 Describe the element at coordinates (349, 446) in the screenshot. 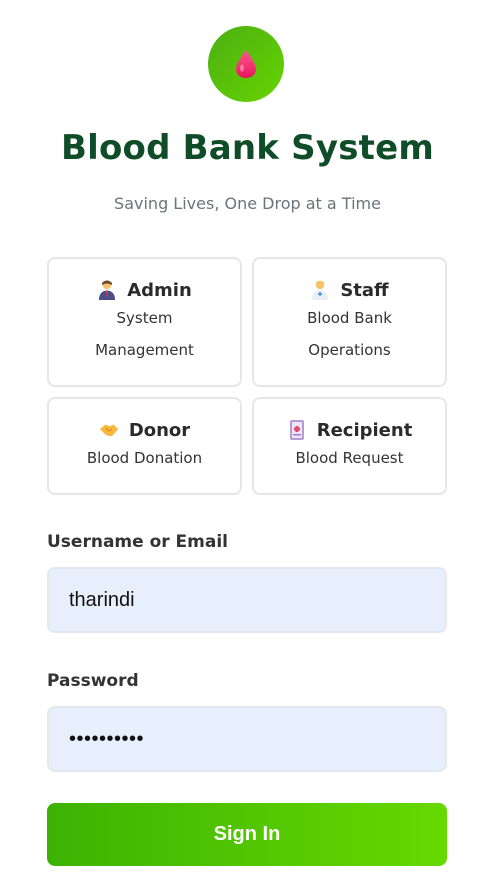

I see `role-card-recipient: Recipient Blood Request` at that location.